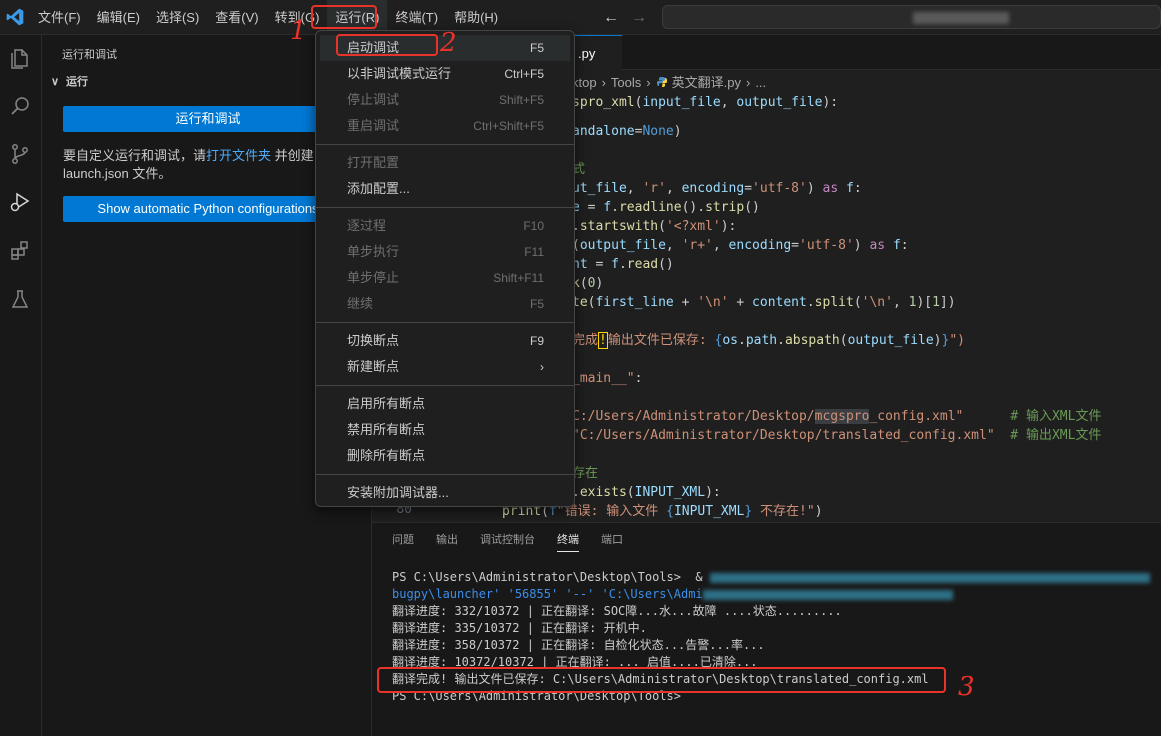 Image resolution: width=1161 pixels, height=736 pixels. I want to click on activity-bar, so click(21, 385).